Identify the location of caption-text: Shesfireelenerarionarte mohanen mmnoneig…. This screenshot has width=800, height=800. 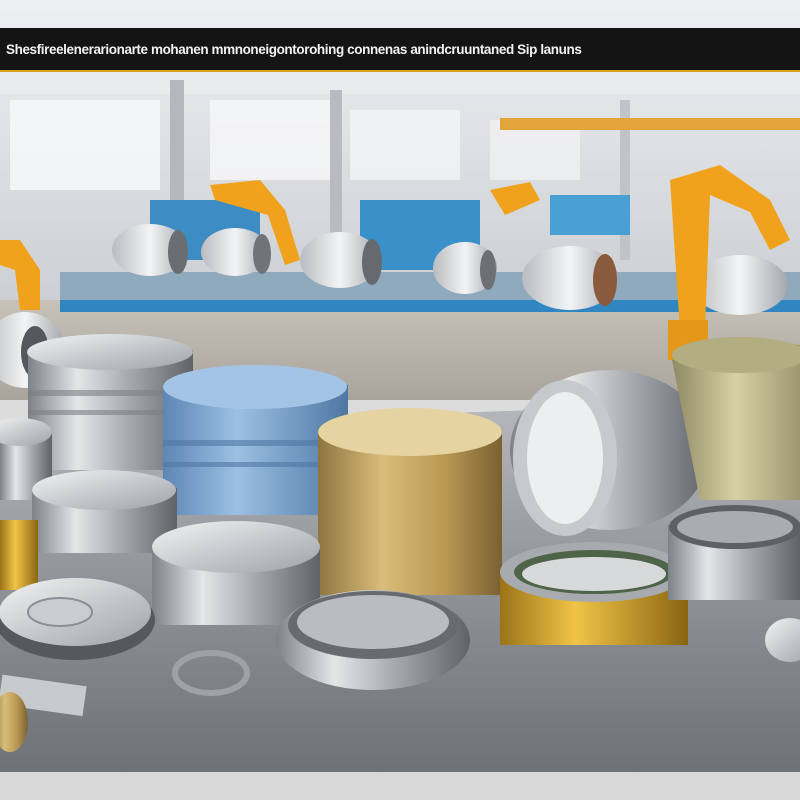
(294, 49).